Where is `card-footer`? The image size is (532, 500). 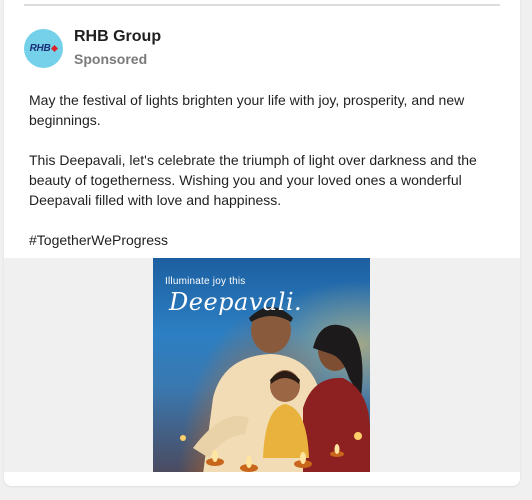
card-footer is located at coordinates (262, 479).